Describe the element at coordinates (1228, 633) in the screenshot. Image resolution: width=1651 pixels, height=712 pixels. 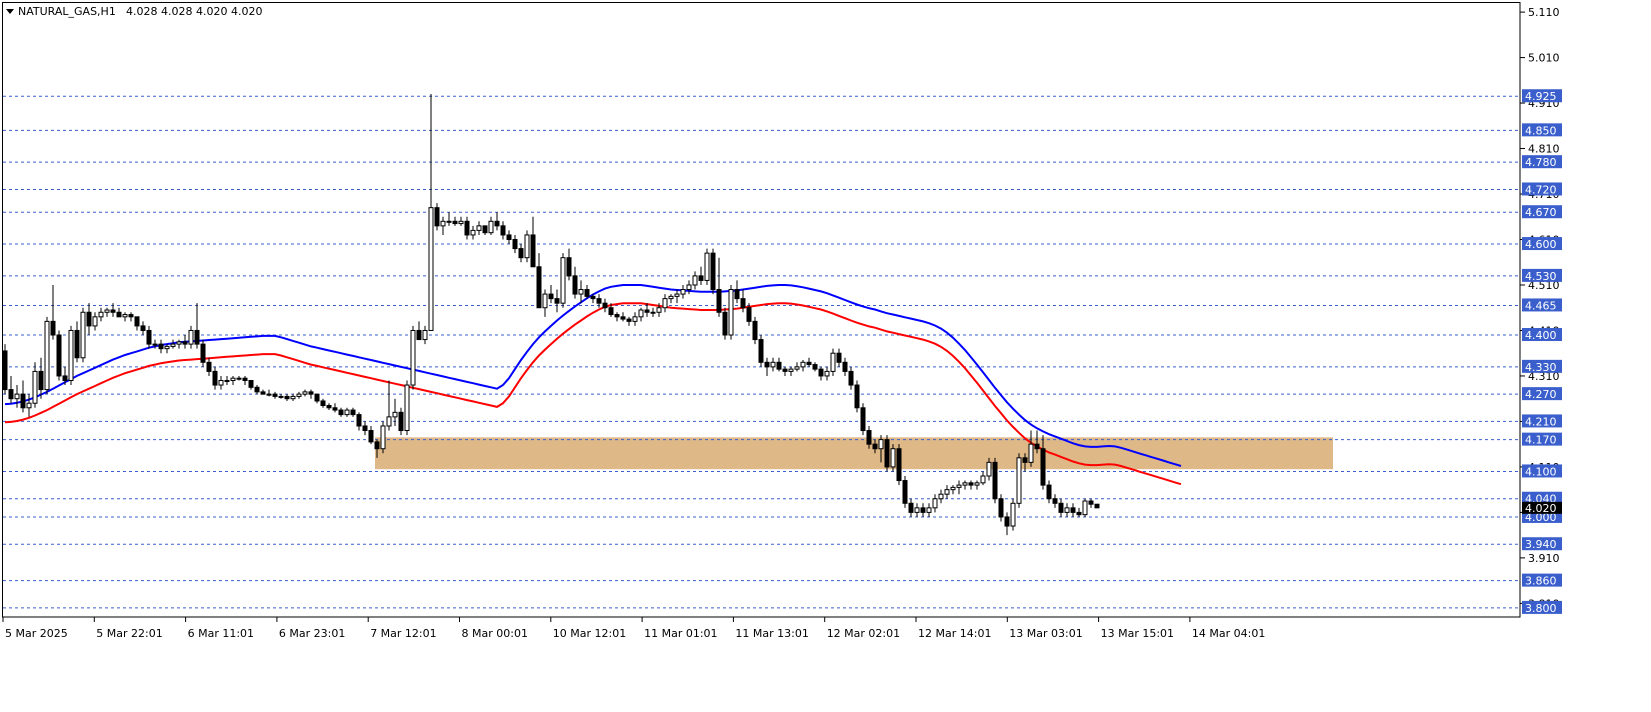
I see `x-axis-tick-label: 14 Mar 04:01` at that location.